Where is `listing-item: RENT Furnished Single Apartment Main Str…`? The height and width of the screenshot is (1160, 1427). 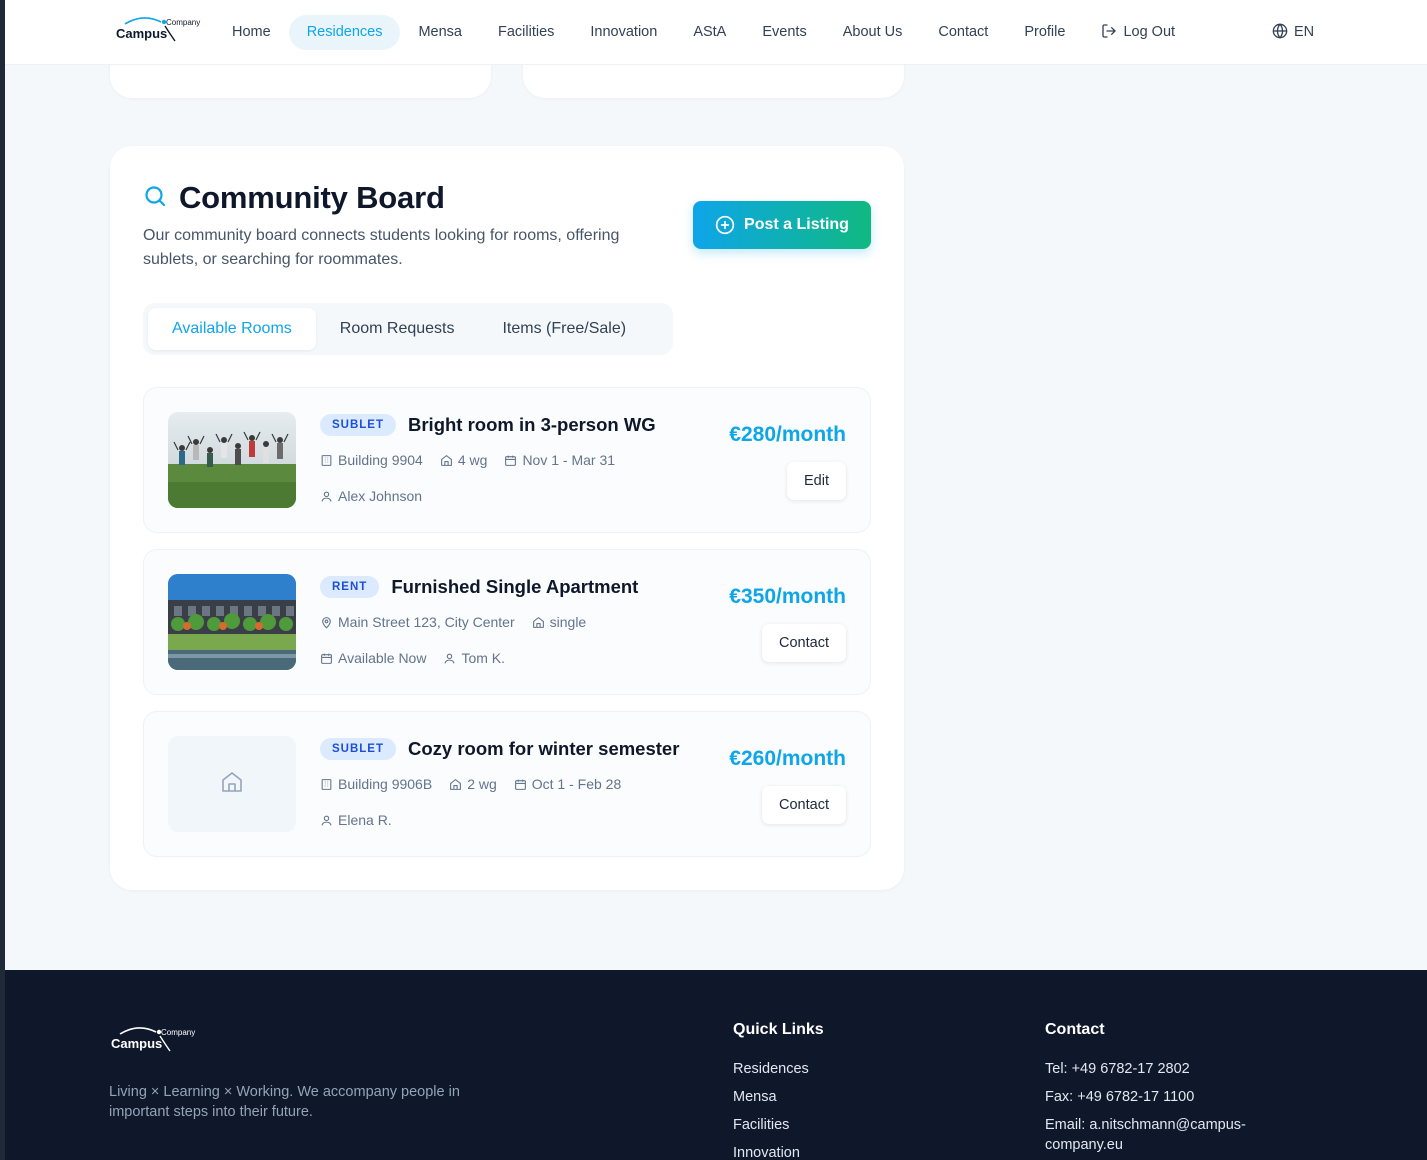 listing-item: RENT Furnished Single Apartment Main Str… is located at coordinates (507, 622).